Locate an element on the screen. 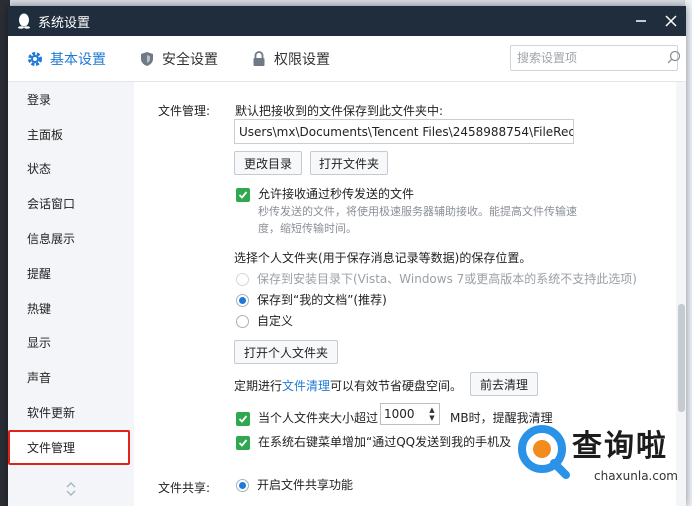 The height and width of the screenshot is (506, 692). magnifier-logo-icon is located at coordinates (544, 452).